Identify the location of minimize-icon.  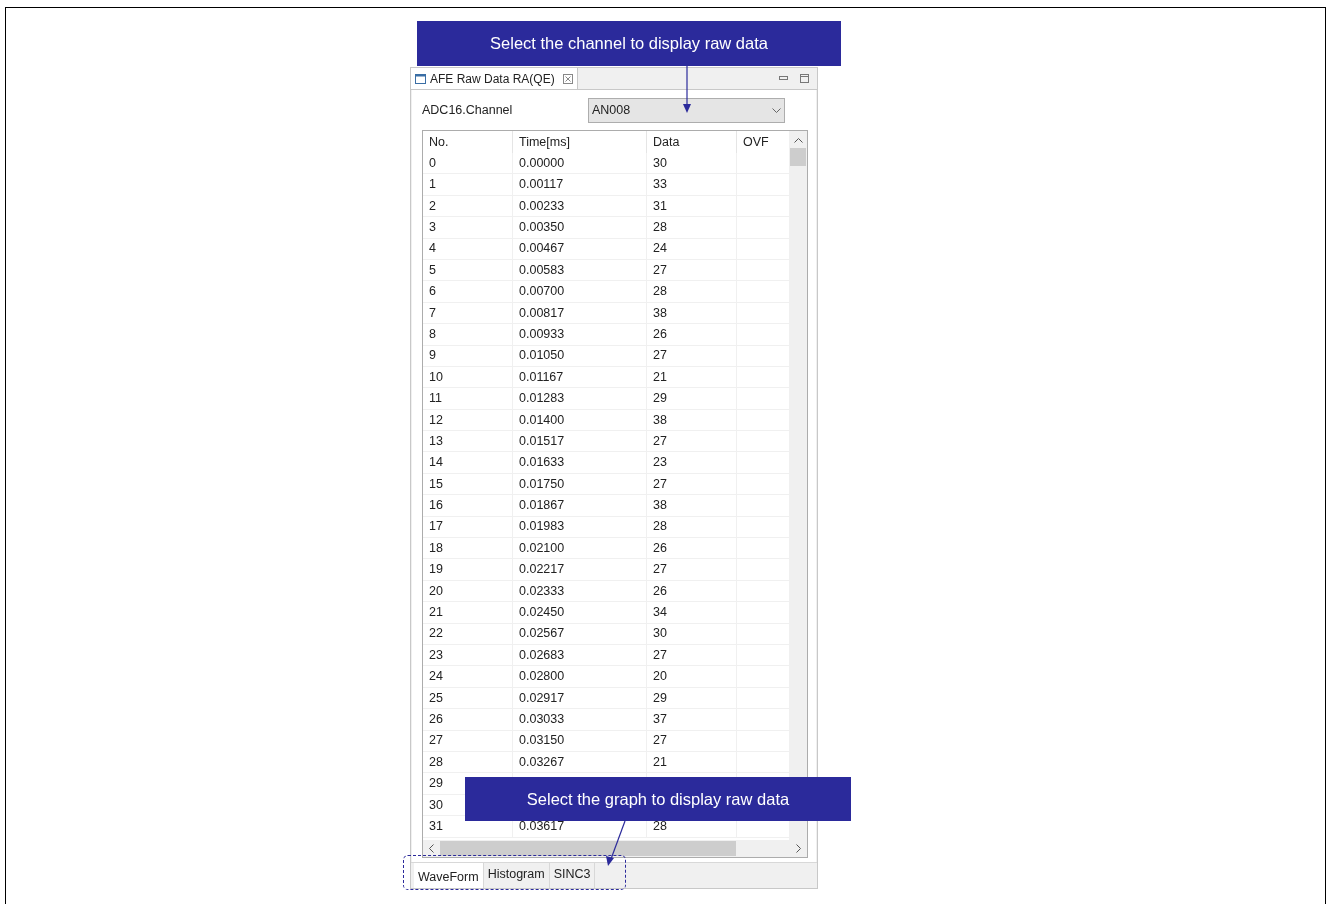
(783, 78).